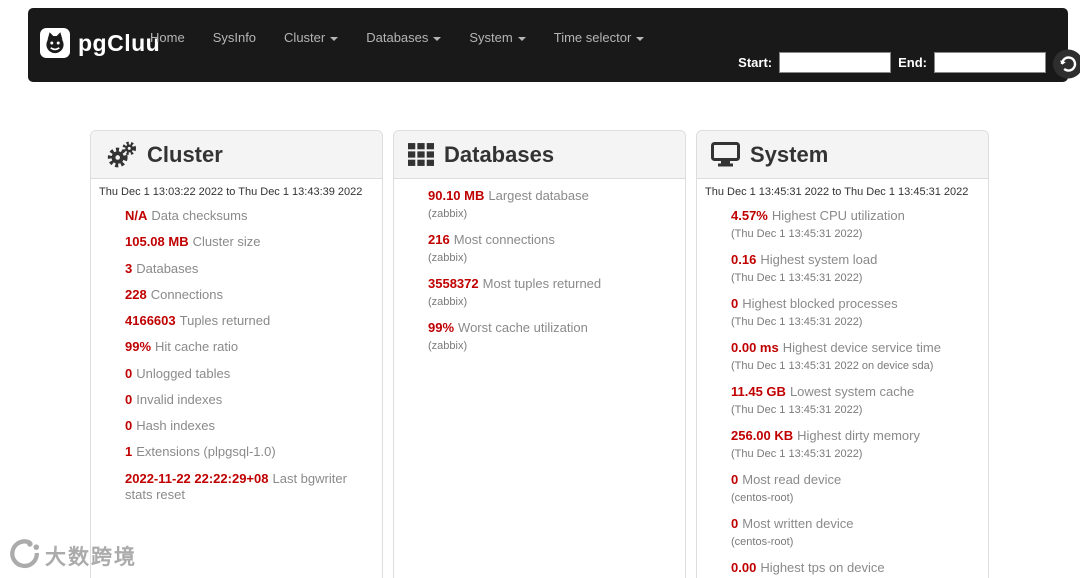  What do you see at coordinates (553, 205) in the screenshot?
I see `stat-item: 90.10 MB Largest database (zabbix)` at bounding box center [553, 205].